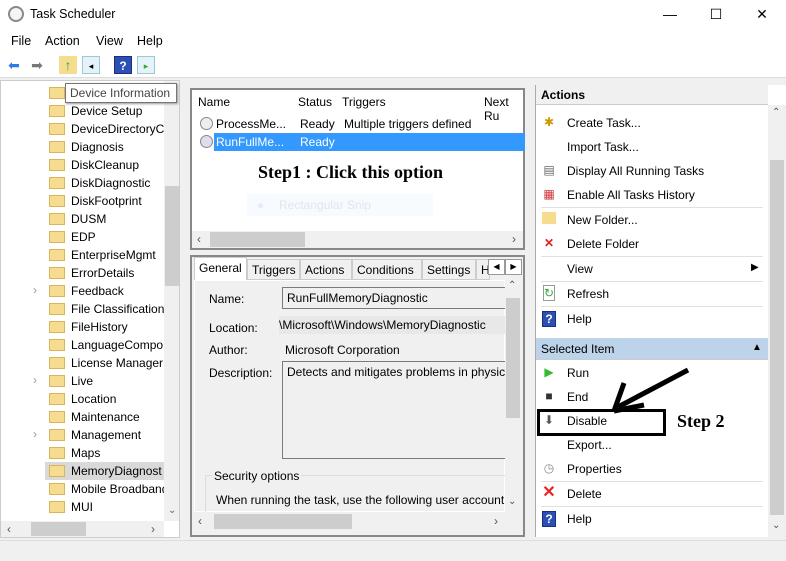 The height and width of the screenshot is (561, 786). Describe the element at coordinates (21, 41) in the screenshot. I see `menu-file: File` at that location.